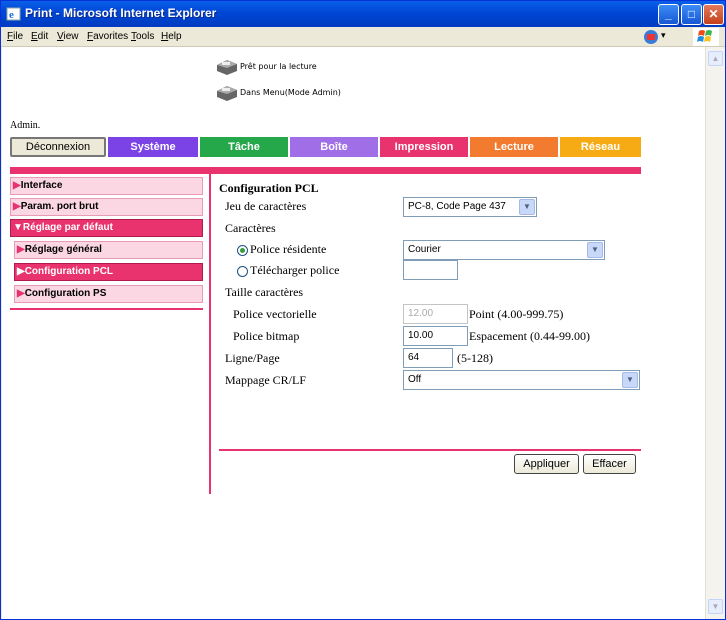 The image size is (726, 620). I want to click on tab-system: Système, so click(153, 147).